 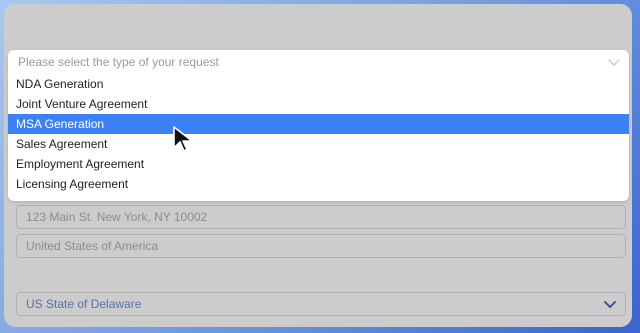 I want to click on option-label: Sales Agreement, so click(x=62, y=144).